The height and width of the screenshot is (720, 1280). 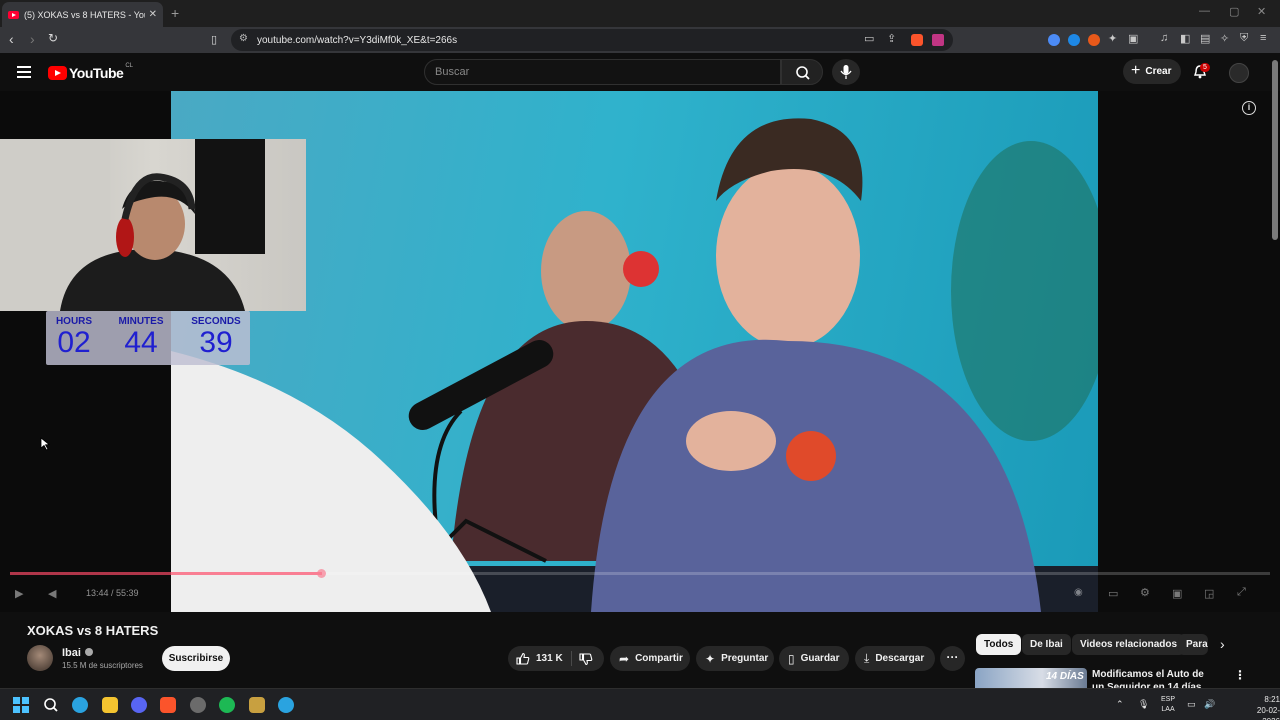 What do you see at coordinates (1244, 38) in the screenshot?
I see `vpn-shield-icon: ⛨` at bounding box center [1244, 38].